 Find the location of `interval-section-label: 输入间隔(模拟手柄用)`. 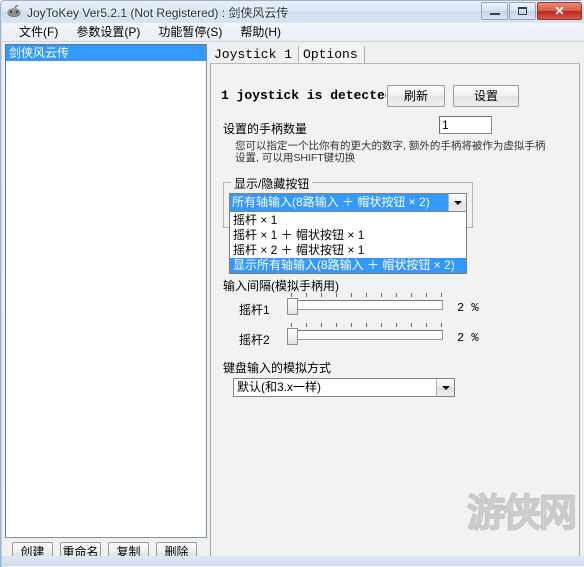

interval-section-label: 输入间隔(模拟手柄用) is located at coordinates (281, 286).